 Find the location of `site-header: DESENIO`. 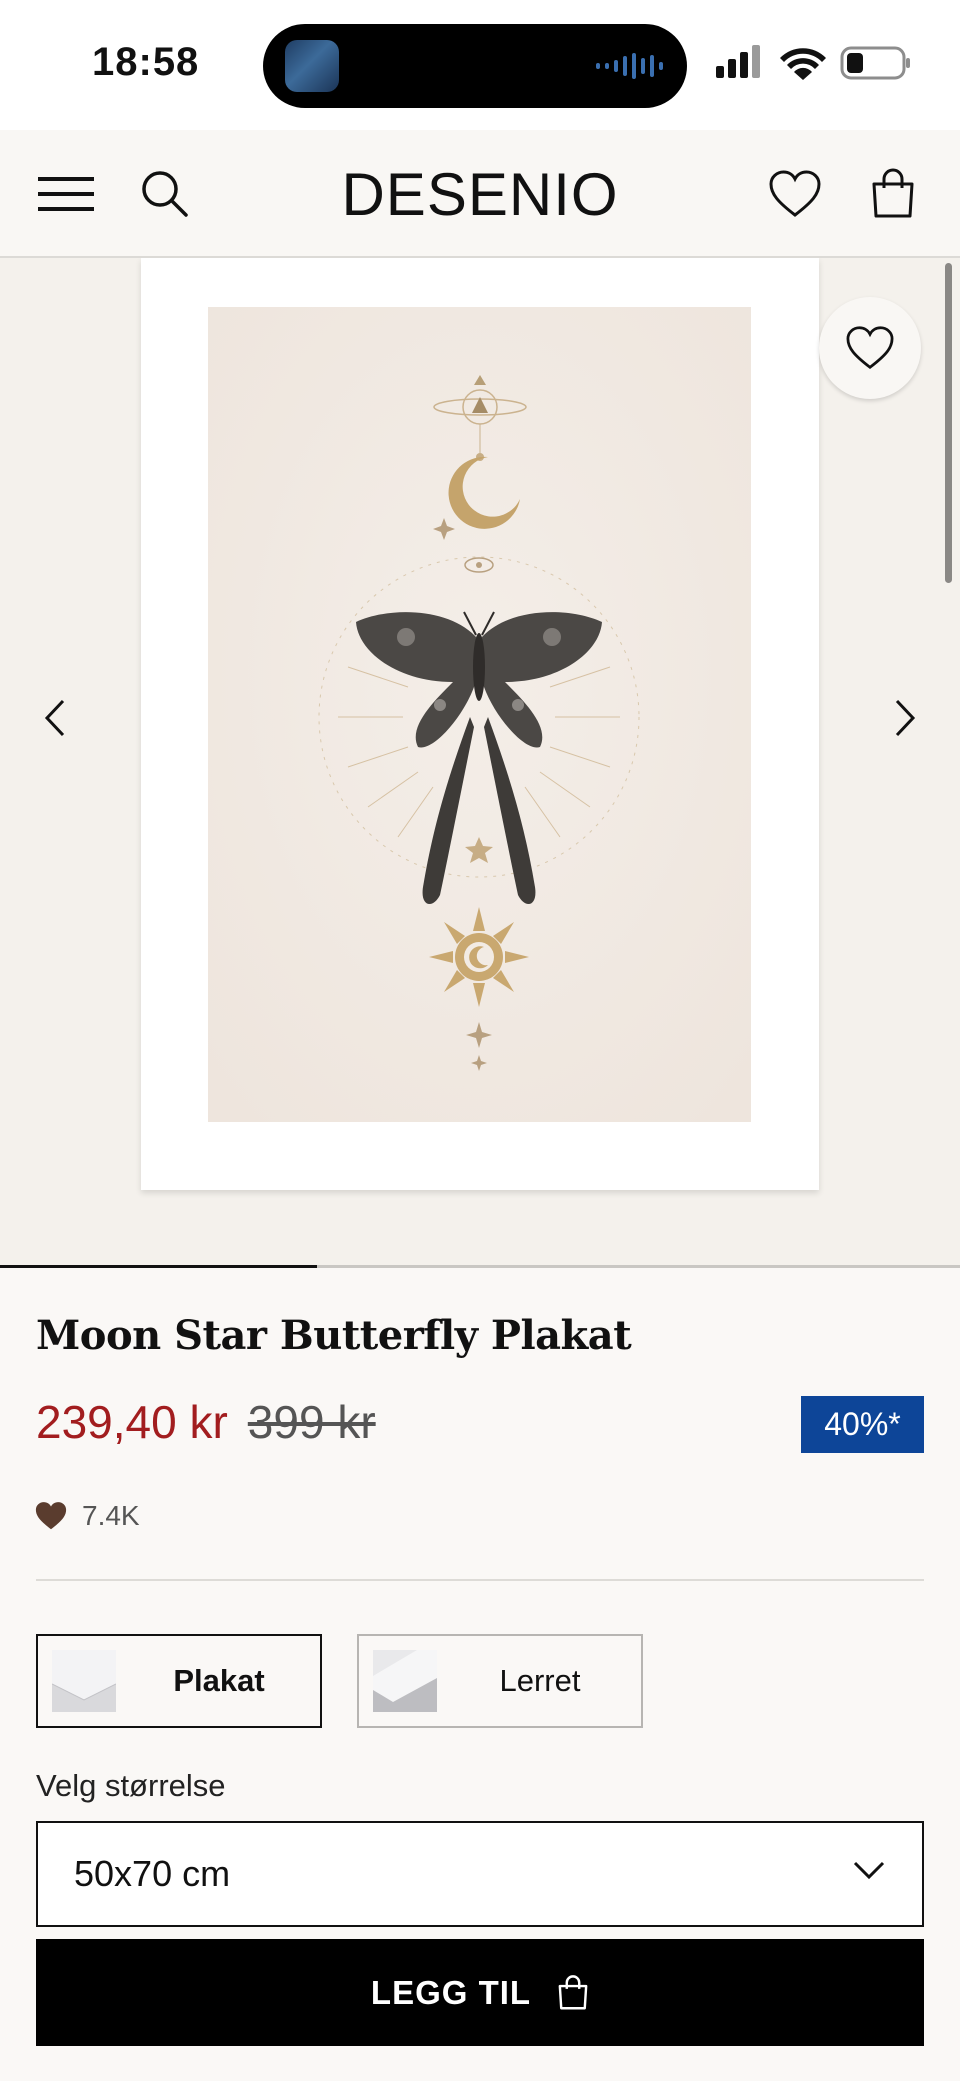

site-header: DESENIO is located at coordinates (480, 194).